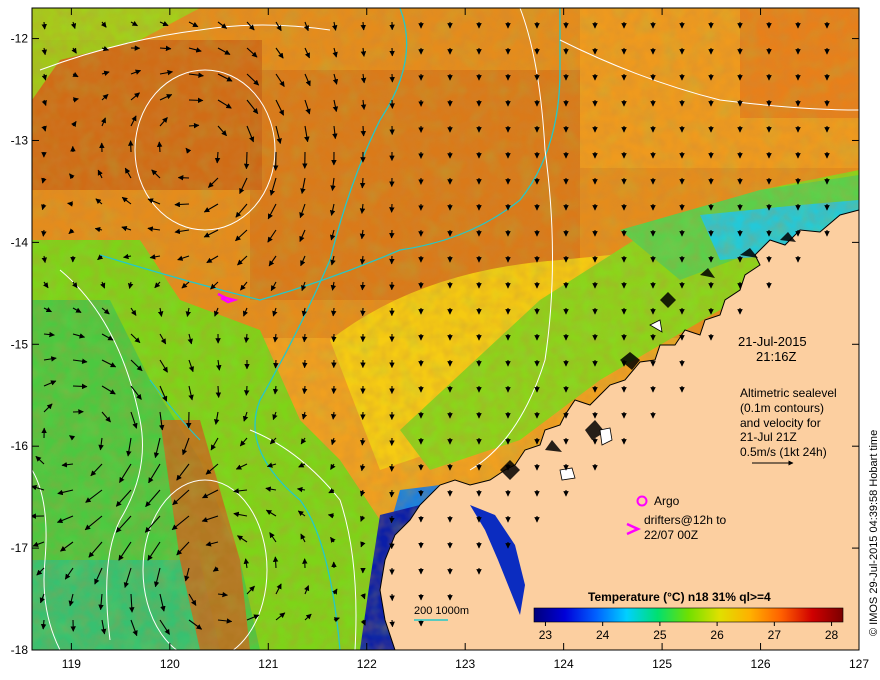  Describe the element at coordinates (564, 664) in the screenshot. I see `lon-tick-label: 124` at that location.